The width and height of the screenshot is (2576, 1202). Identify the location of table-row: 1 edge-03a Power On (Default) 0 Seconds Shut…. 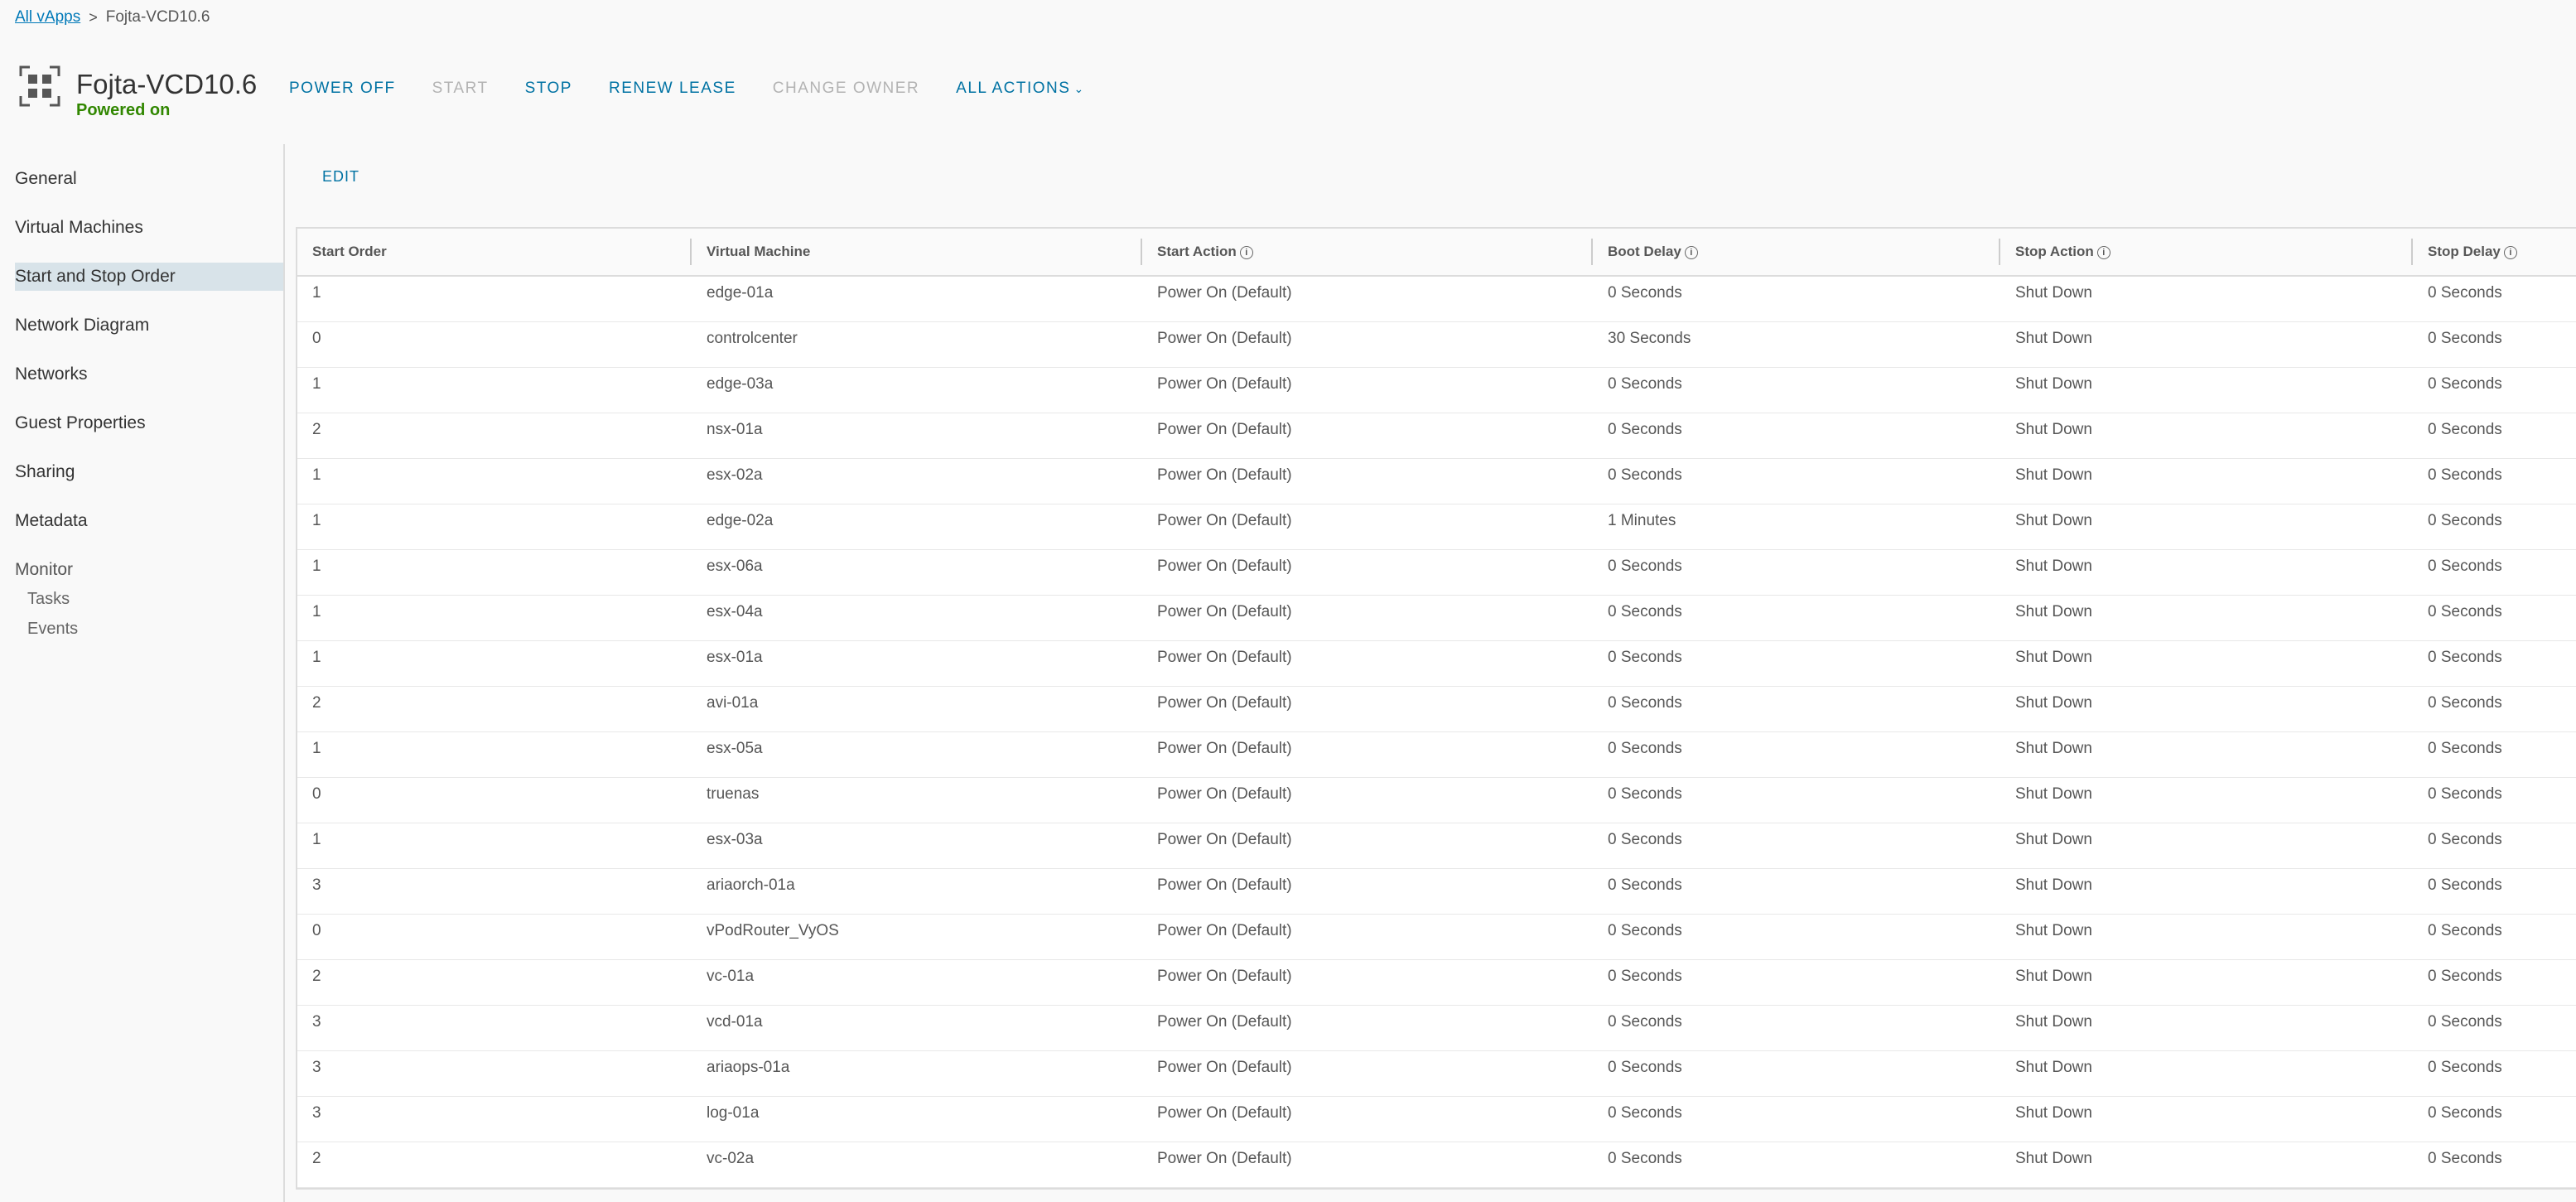
(1436, 390).